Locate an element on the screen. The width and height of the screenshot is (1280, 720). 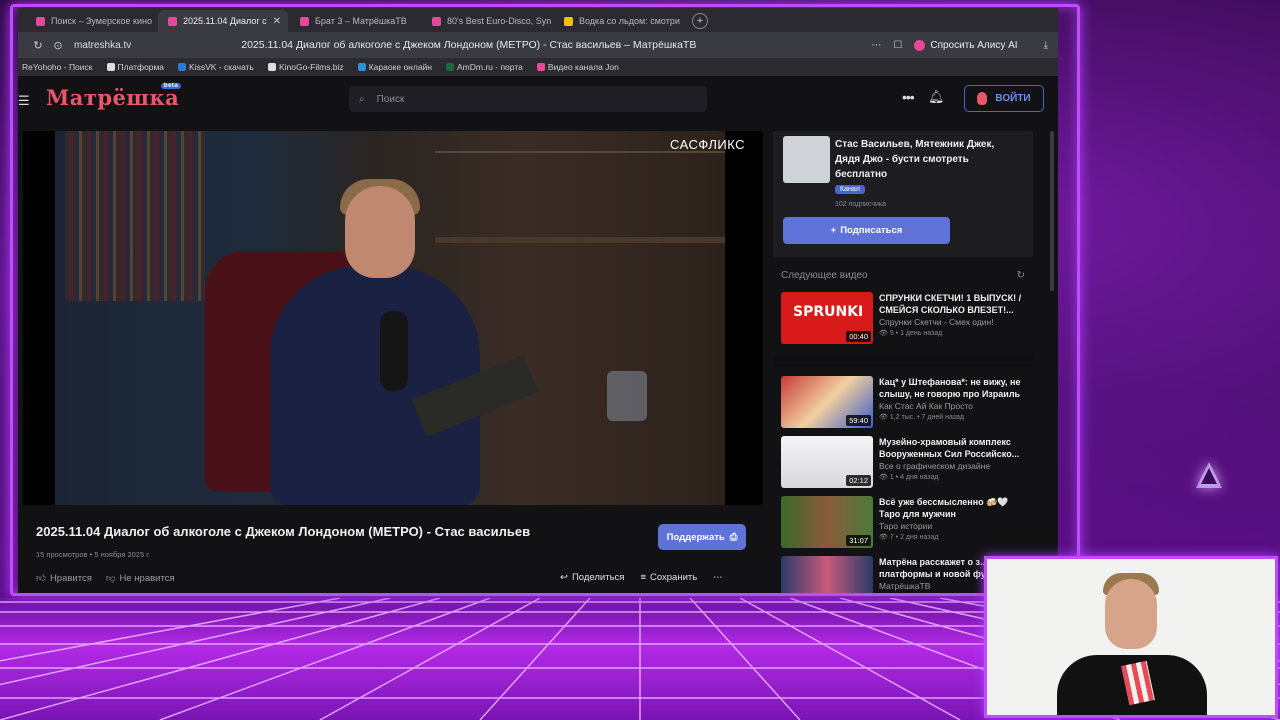
menu-icon: ☰ is located at coordinates (24, 101).